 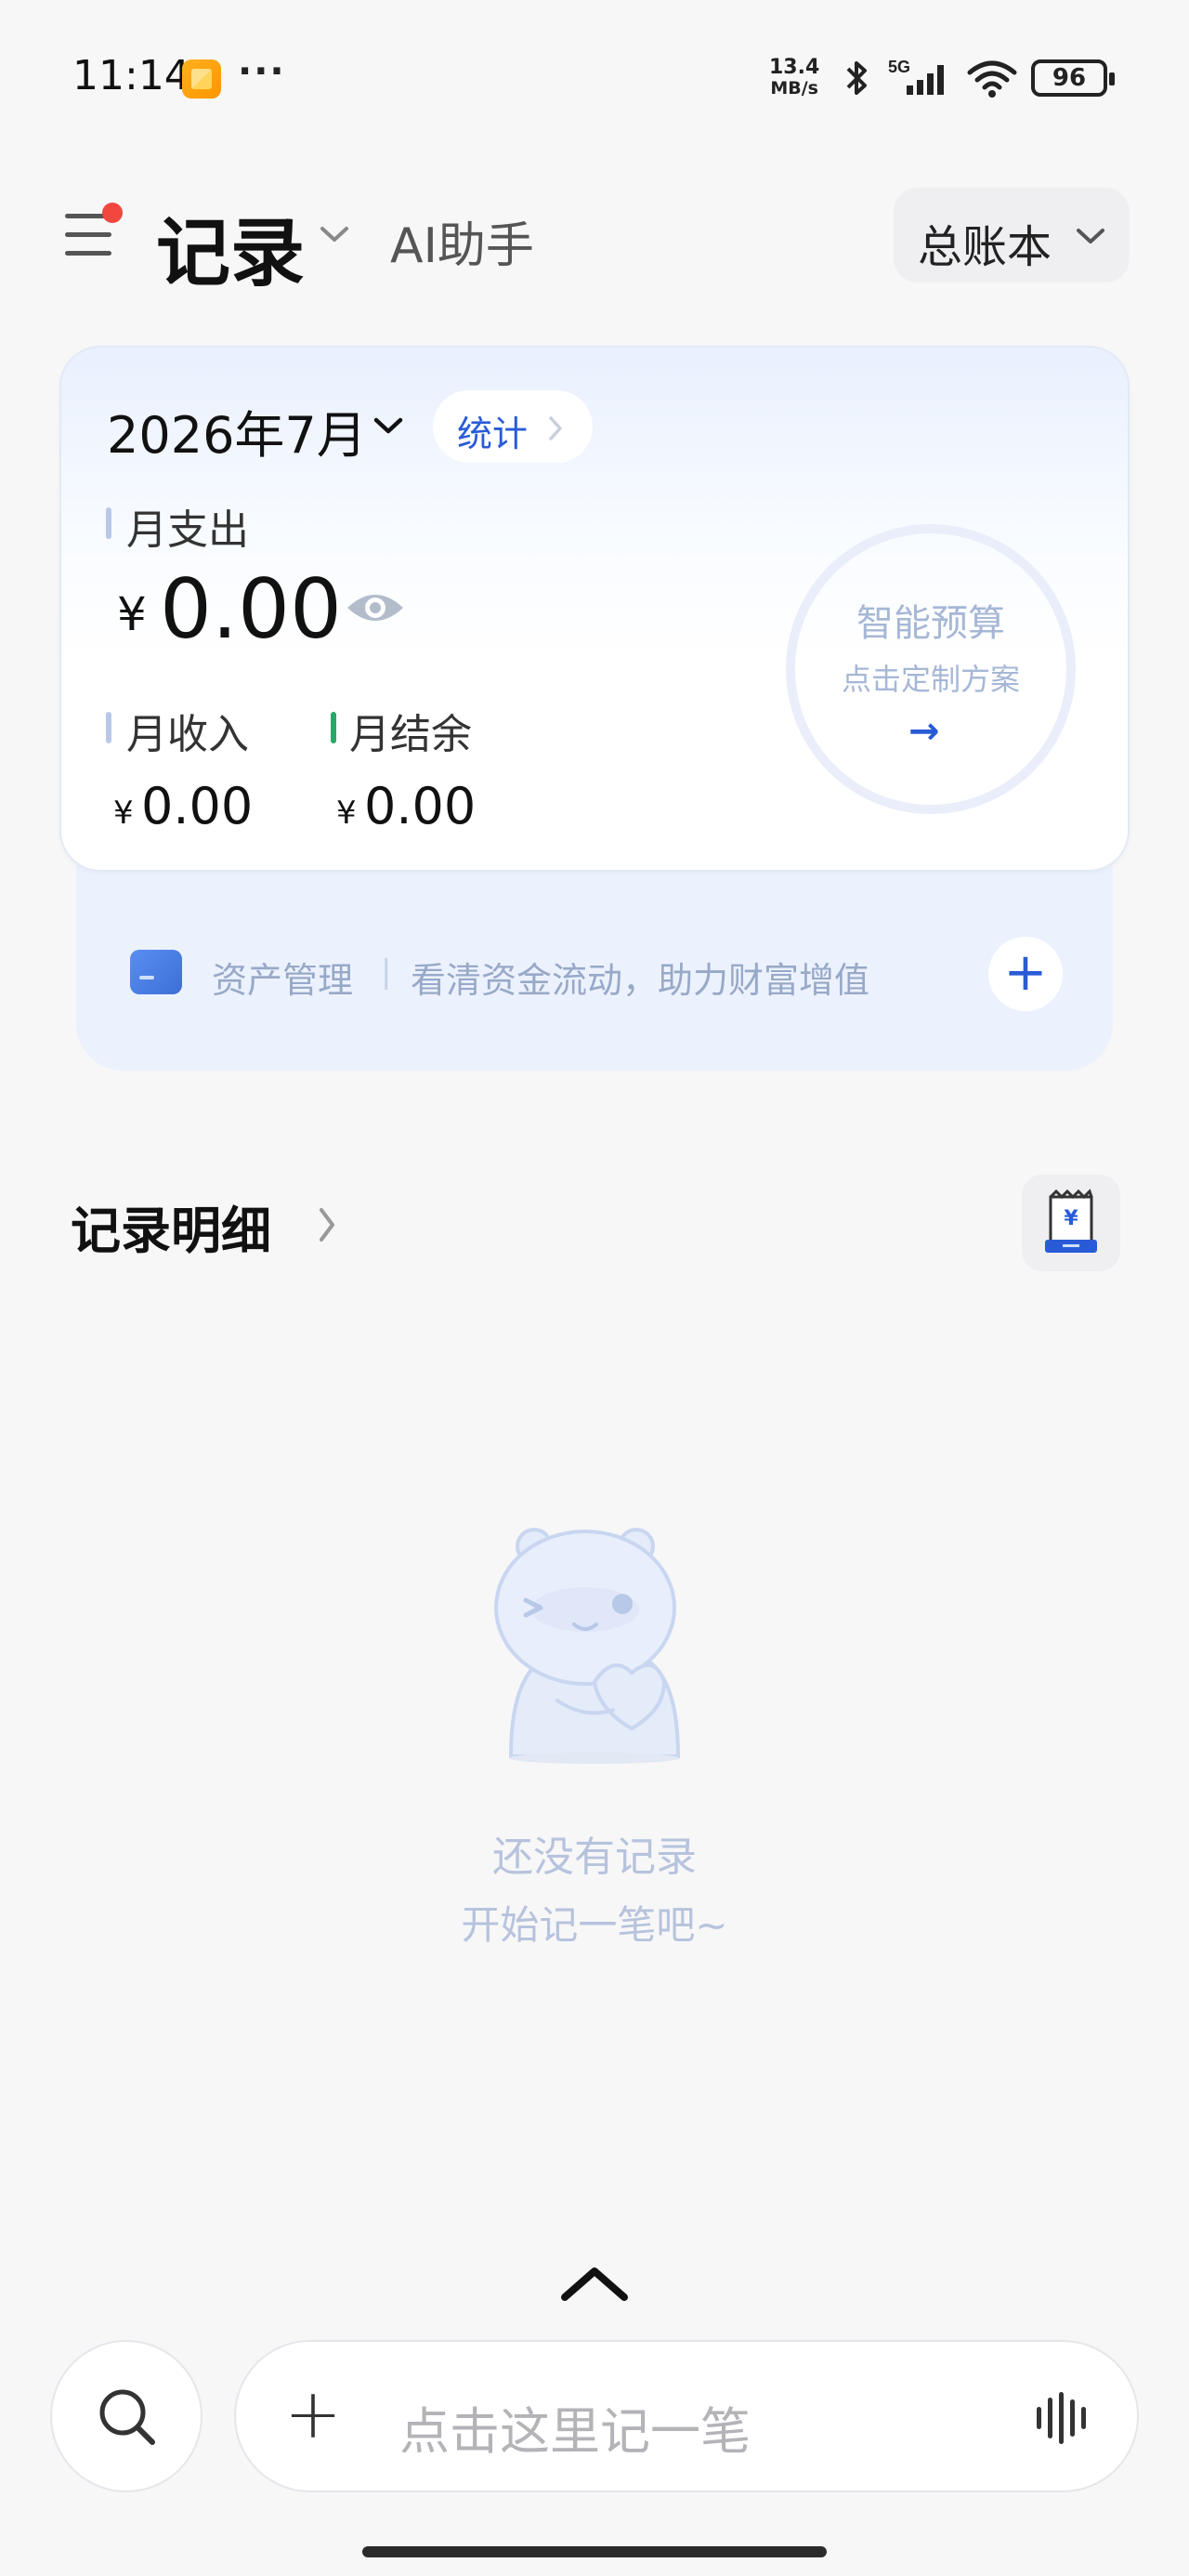 What do you see at coordinates (924, 731) in the screenshot?
I see `arrow-right-icon: →` at bounding box center [924, 731].